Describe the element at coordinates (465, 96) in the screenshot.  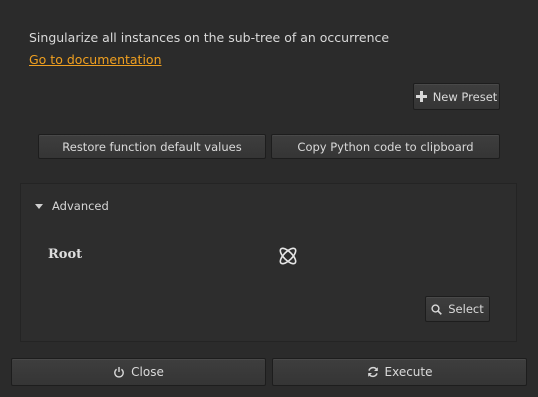
I see `new-preset-label: New Preset` at that location.